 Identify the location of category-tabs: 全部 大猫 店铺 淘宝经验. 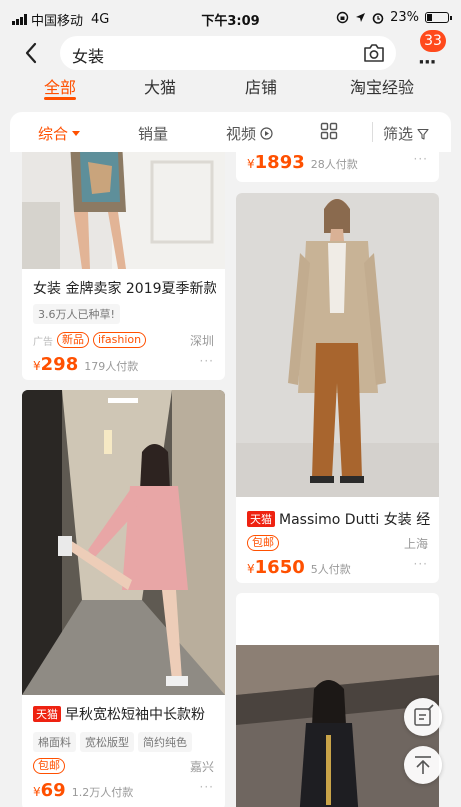
(230, 89).